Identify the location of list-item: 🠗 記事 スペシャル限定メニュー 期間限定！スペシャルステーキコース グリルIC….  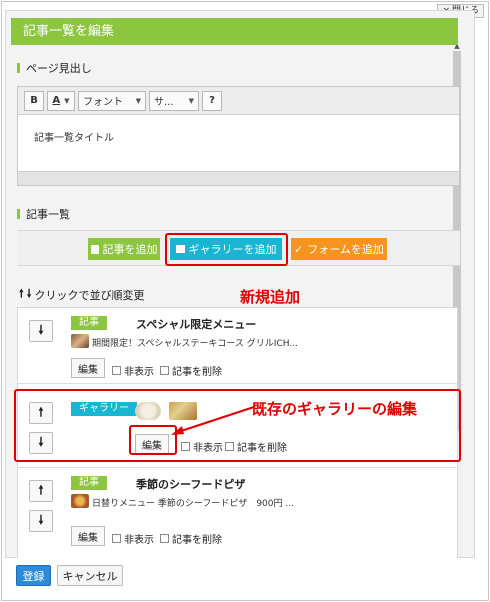
(237, 346).